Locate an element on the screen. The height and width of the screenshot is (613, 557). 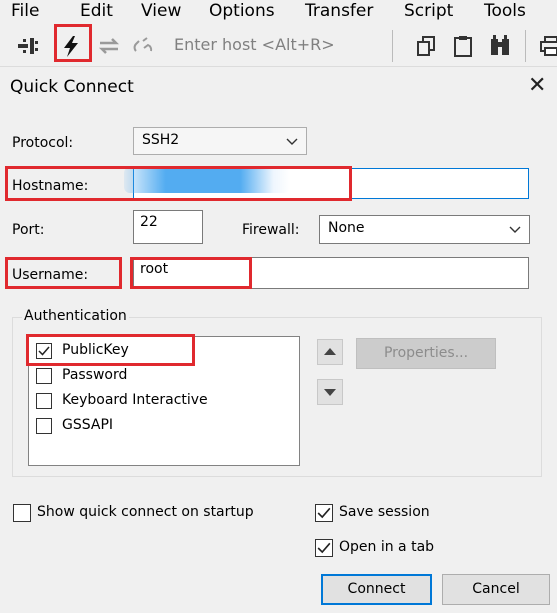
connect-in-tab-icon is located at coordinates (27, 46).